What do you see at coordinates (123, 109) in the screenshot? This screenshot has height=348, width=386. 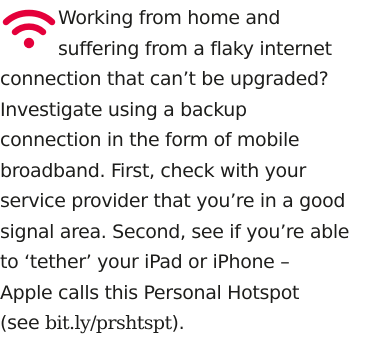 I see `tip-line: Investigate using a backup` at bounding box center [123, 109].